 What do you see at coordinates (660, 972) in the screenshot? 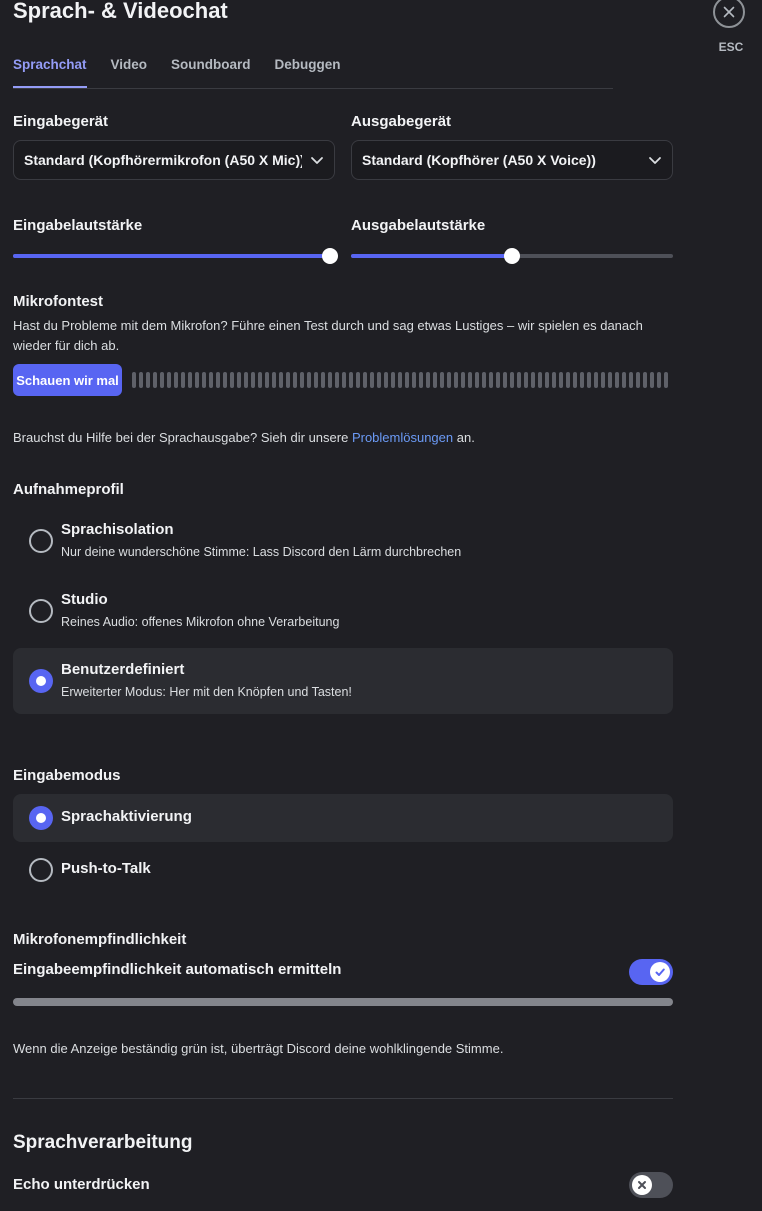
I see `check-icon` at bounding box center [660, 972].